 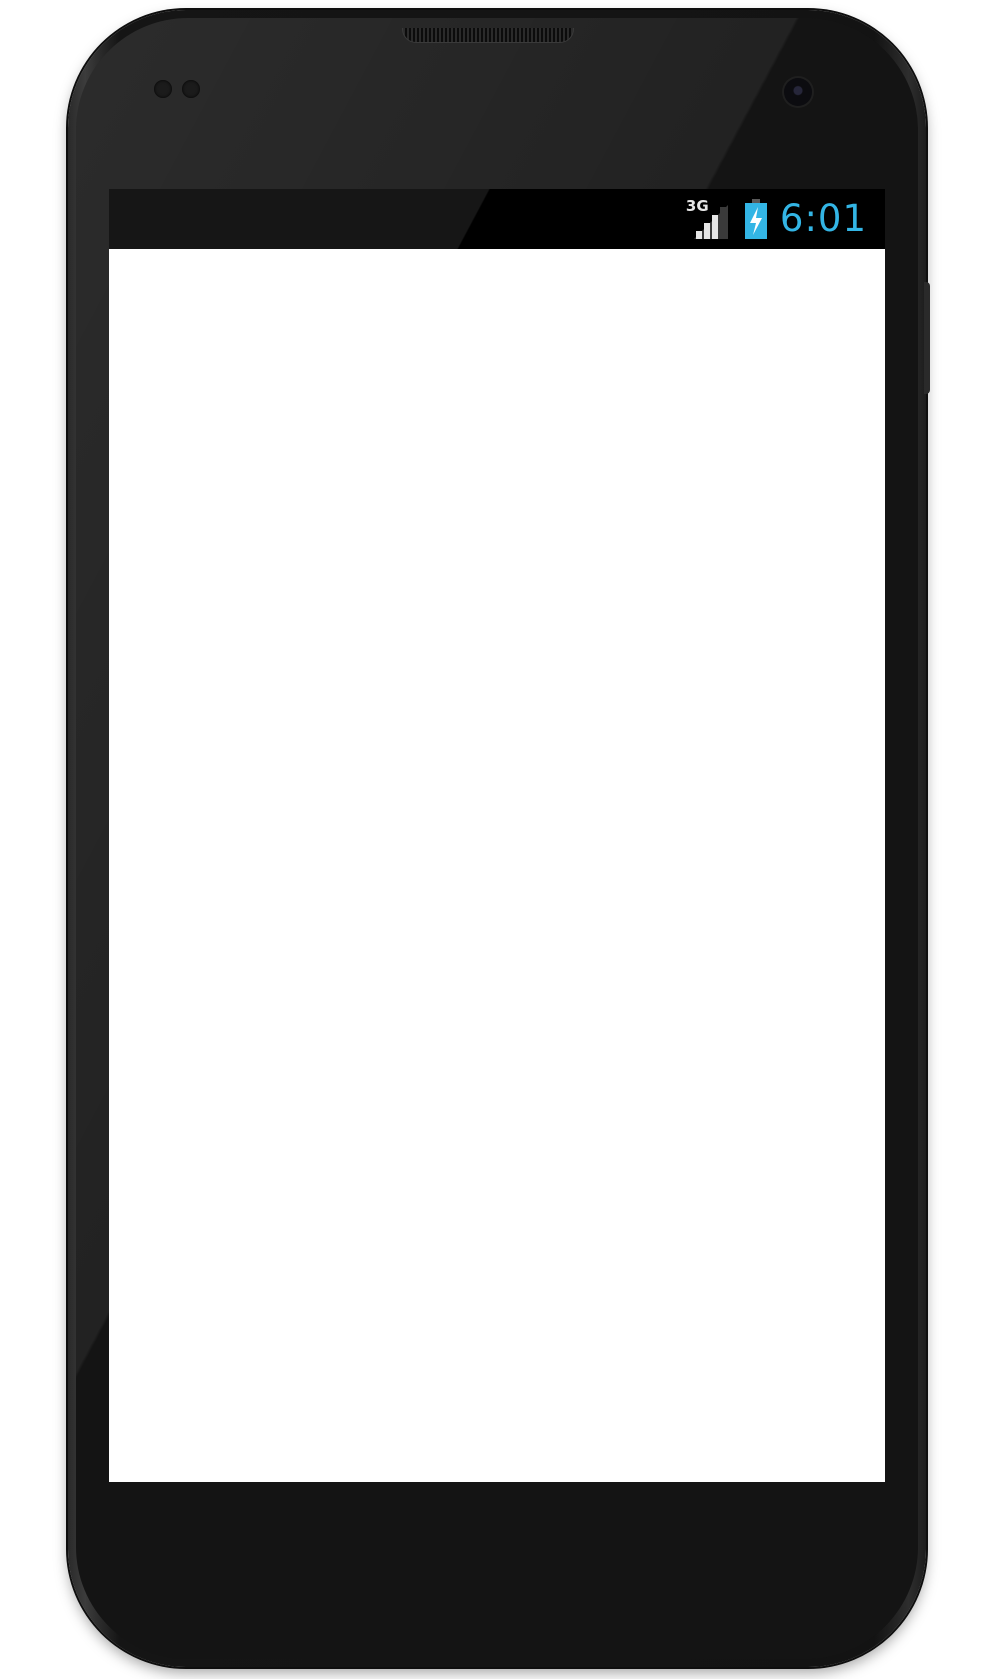 What do you see at coordinates (710, 222) in the screenshot?
I see `signal-bars-icon` at bounding box center [710, 222].